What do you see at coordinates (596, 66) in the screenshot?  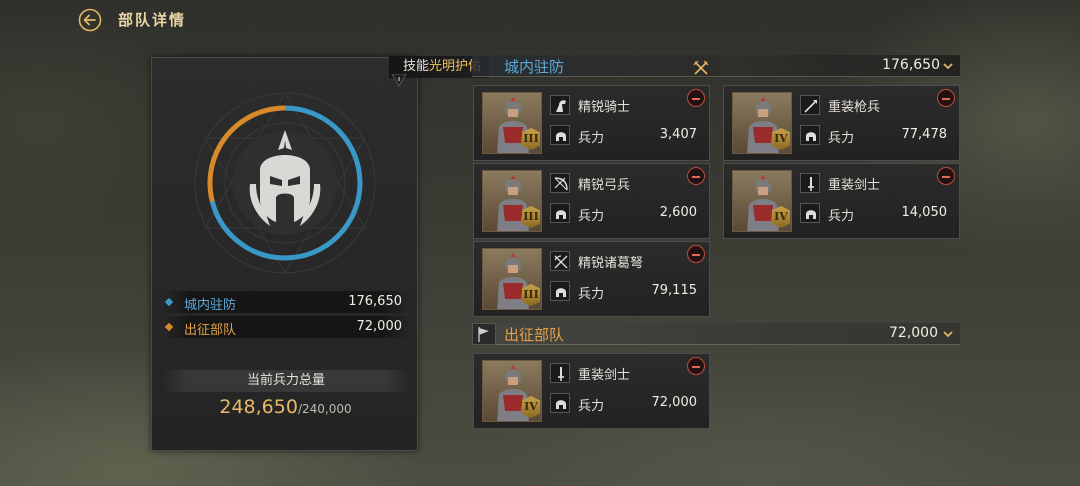 I see `garrison-section-header: 城内驻防` at bounding box center [596, 66].